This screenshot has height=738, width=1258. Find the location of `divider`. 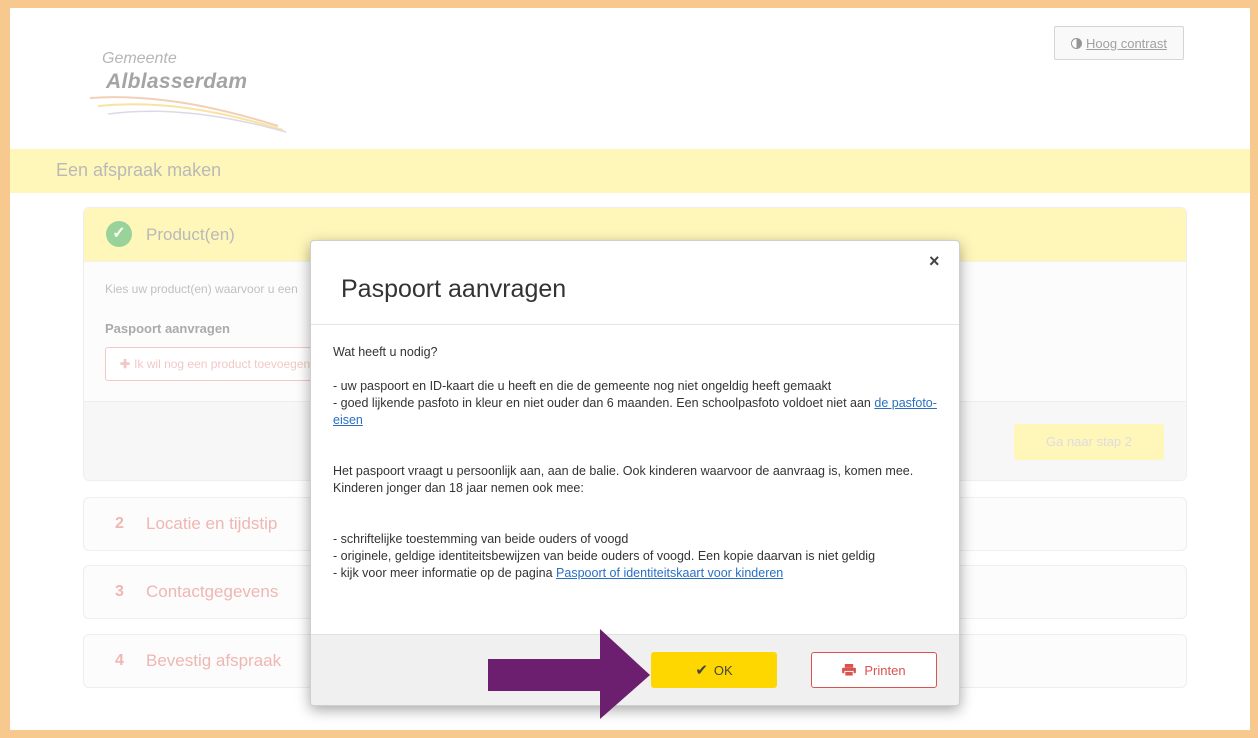

divider is located at coordinates (635, 324).